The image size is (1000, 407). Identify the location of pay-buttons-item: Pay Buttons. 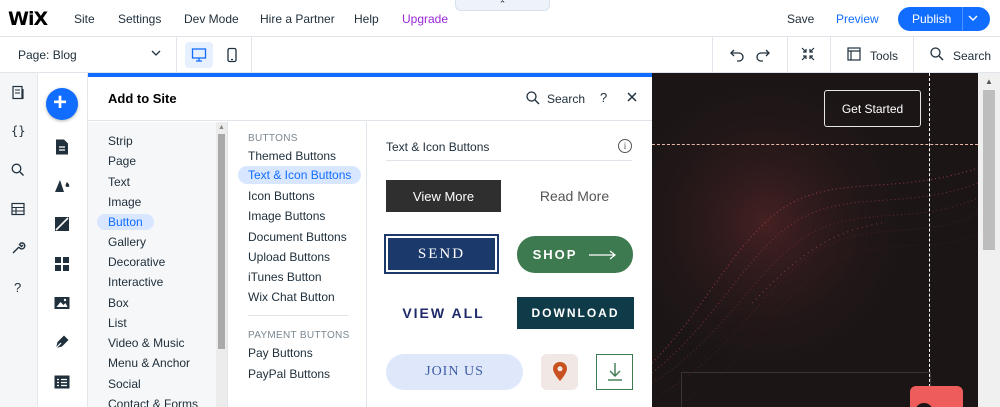
(280, 353).